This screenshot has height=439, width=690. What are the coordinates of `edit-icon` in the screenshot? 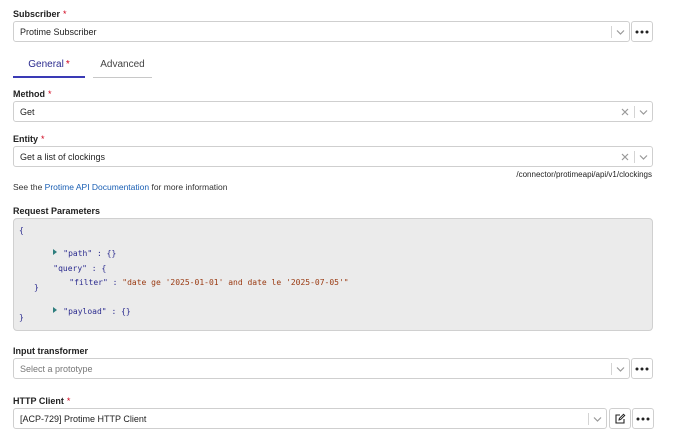 It's located at (620, 418).